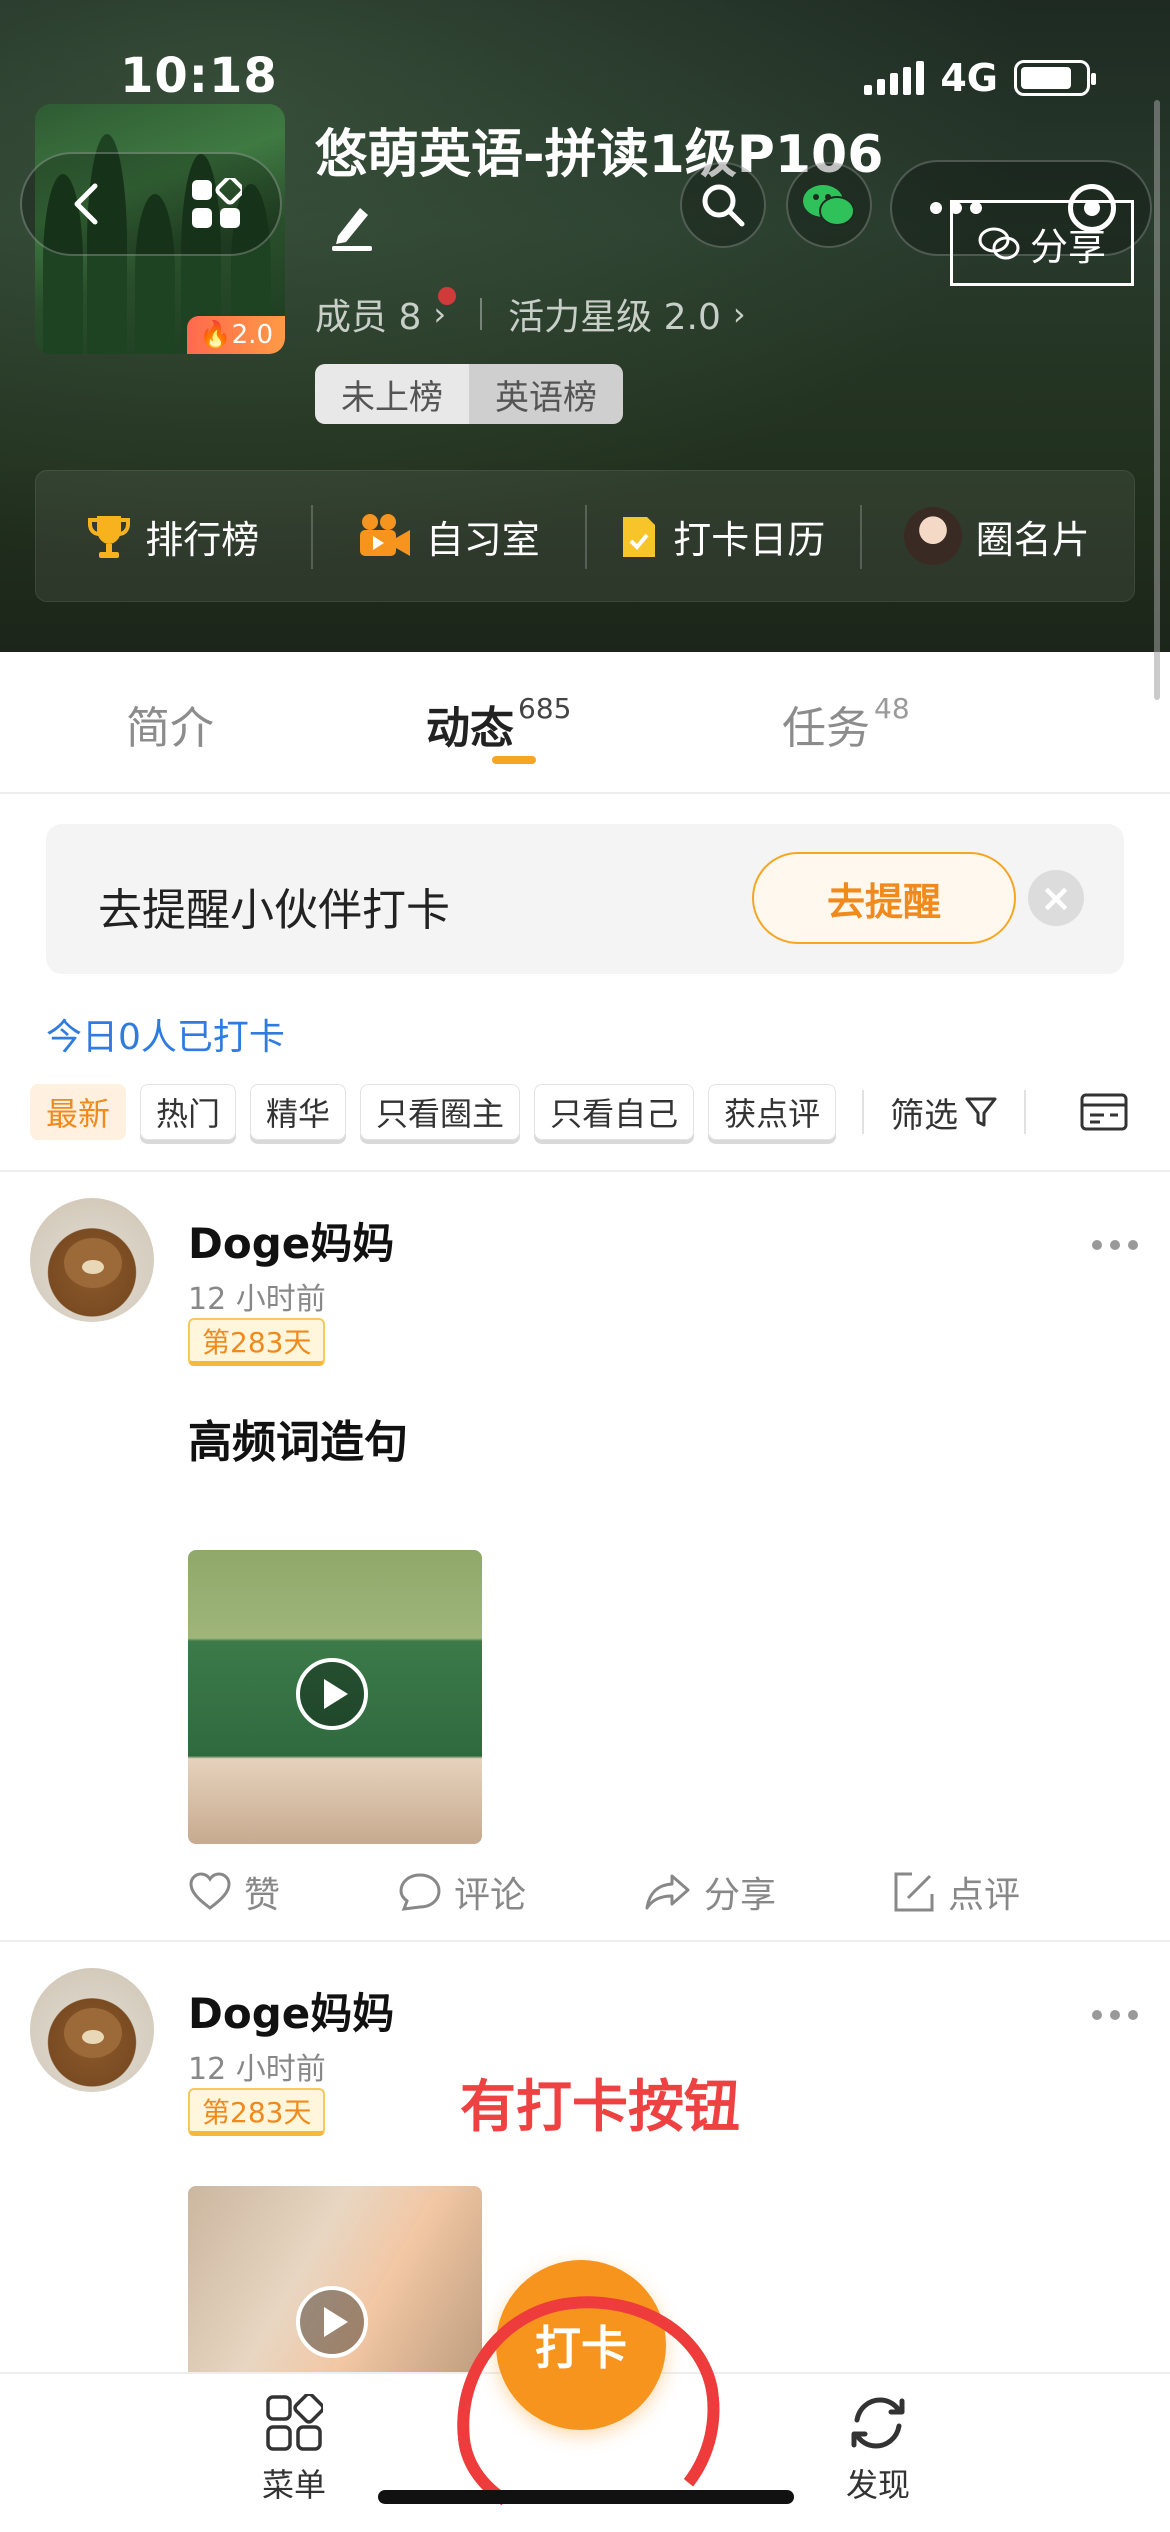  What do you see at coordinates (586, 2497) in the screenshot?
I see `home-indicator` at bounding box center [586, 2497].